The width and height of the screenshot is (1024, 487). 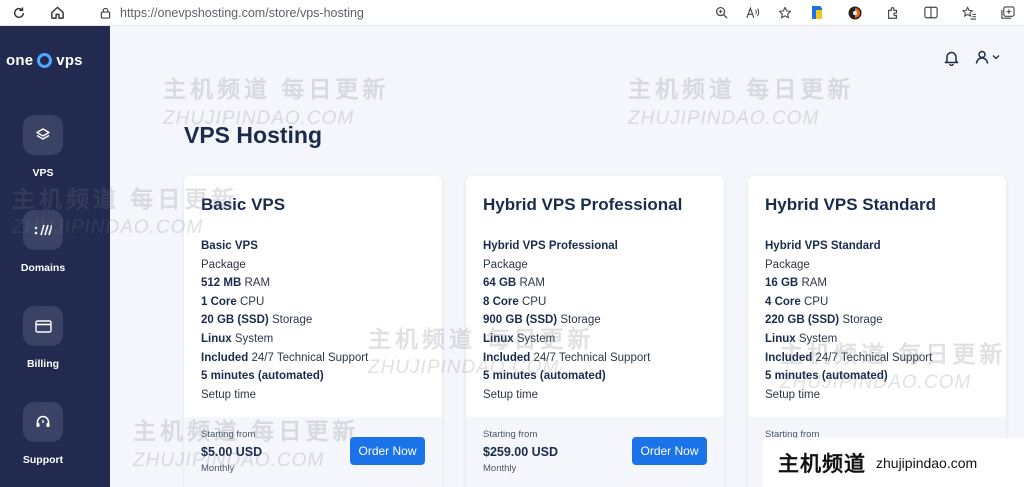 I want to click on user-menu, so click(x=987, y=57).